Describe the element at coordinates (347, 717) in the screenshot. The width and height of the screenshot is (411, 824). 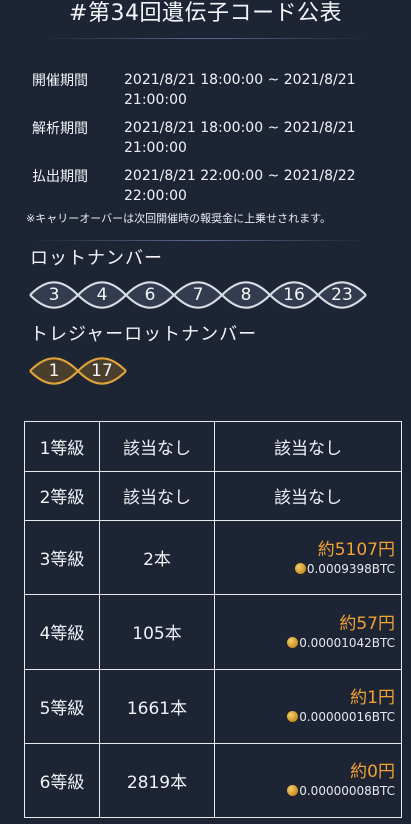
I see `prize-btc: 0.00000016BTC` at that location.